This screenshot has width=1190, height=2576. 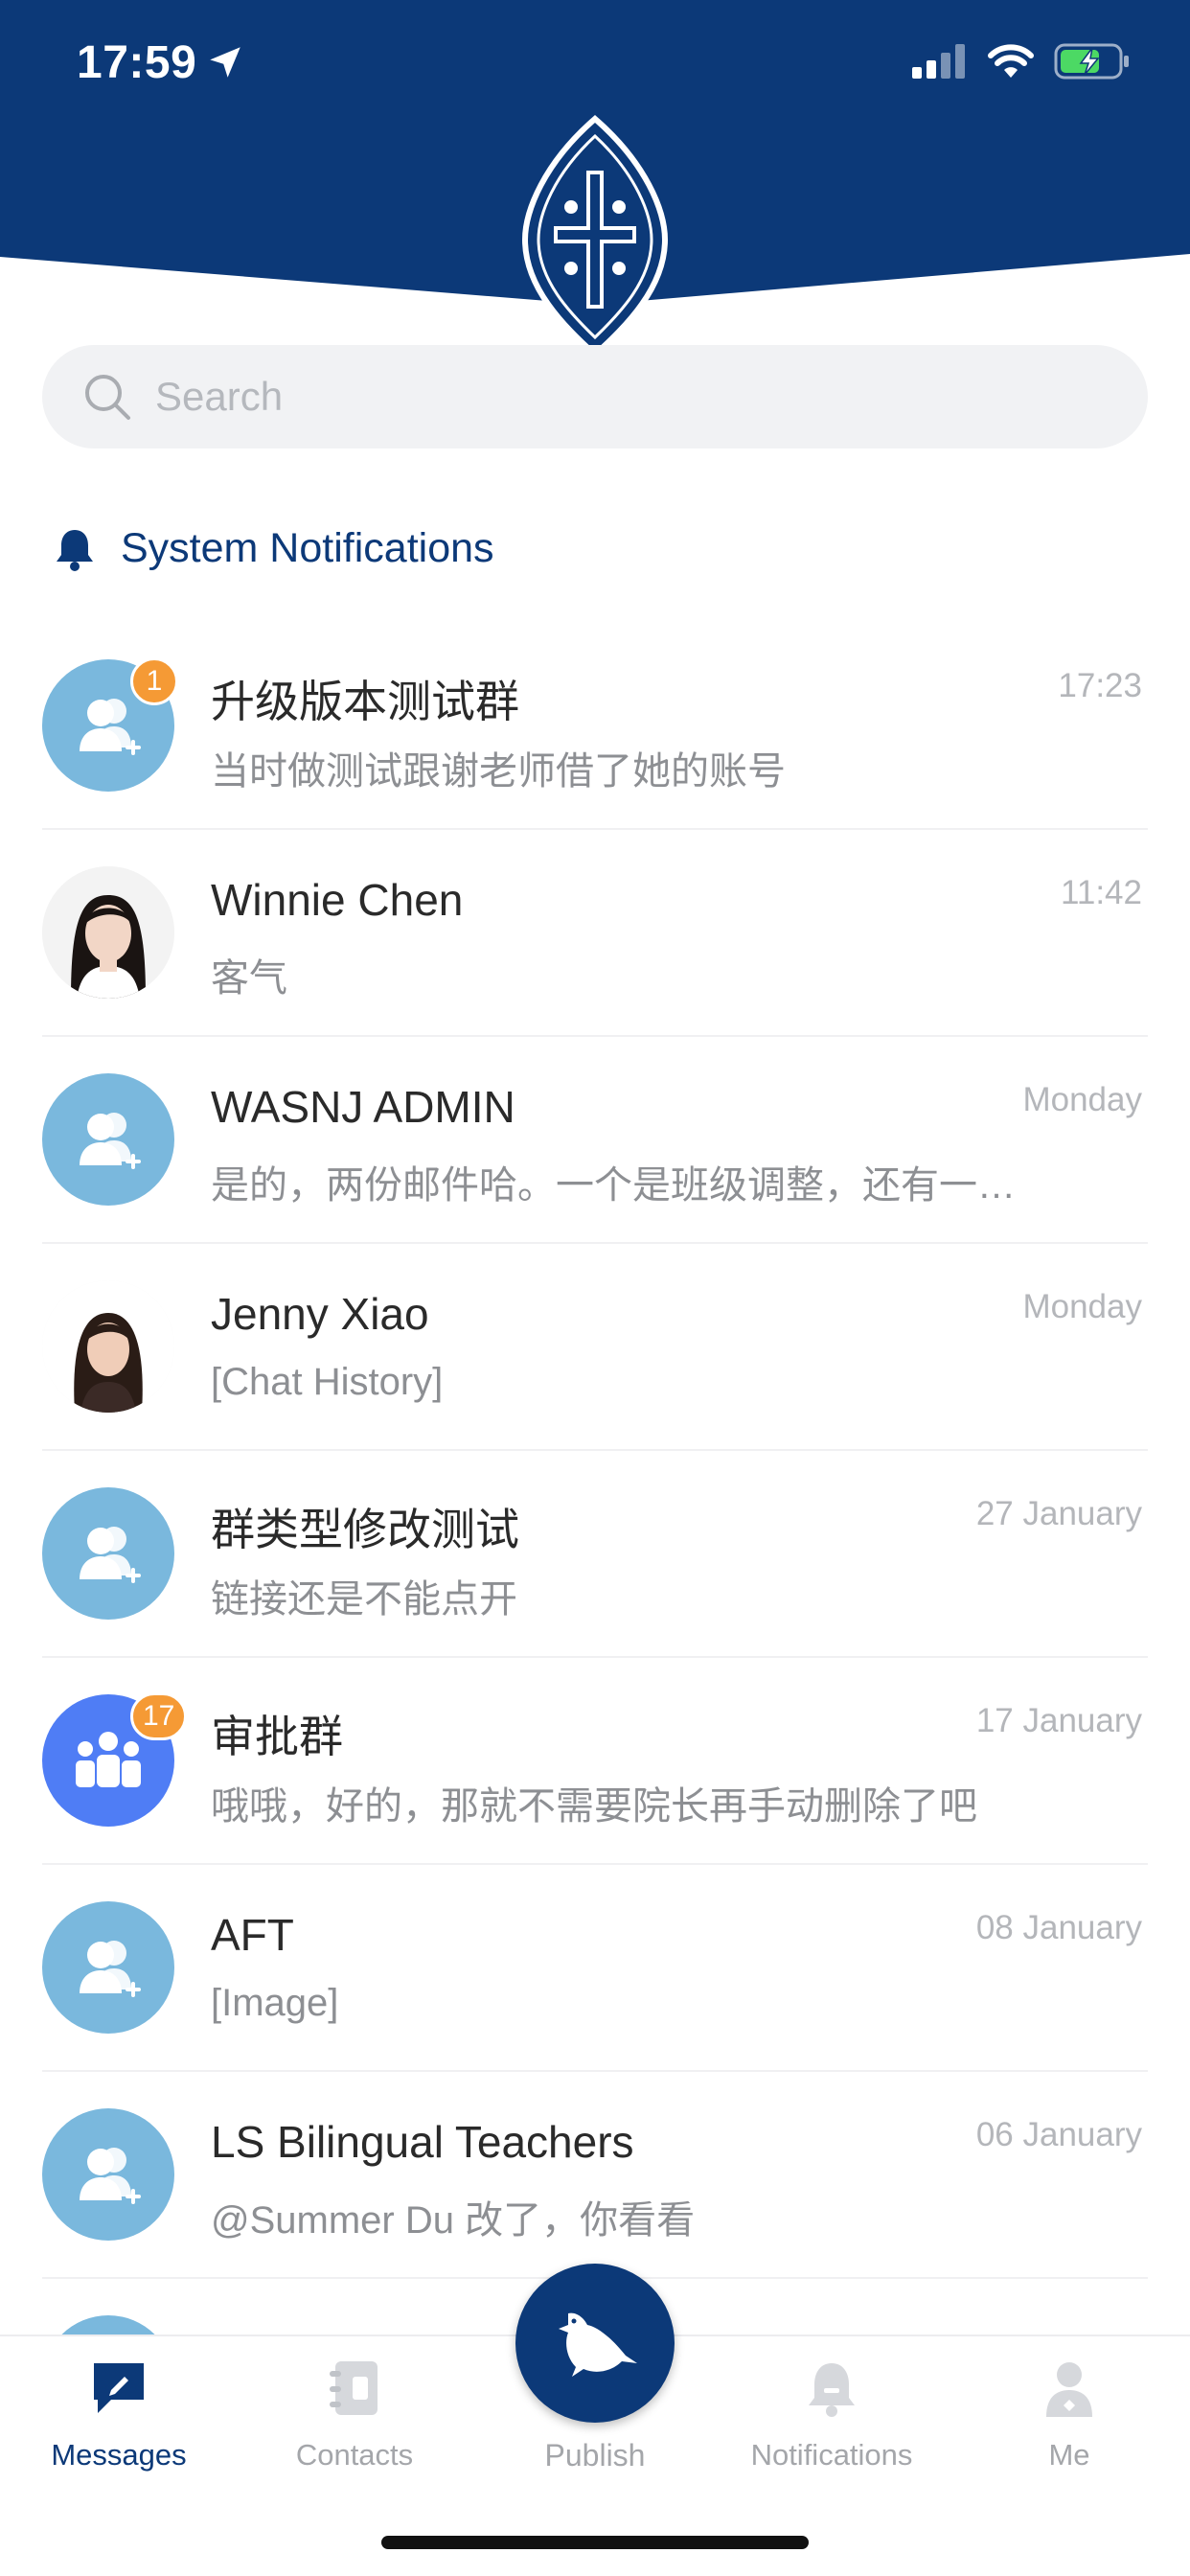 What do you see at coordinates (595, 1347) in the screenshot?
I see `chat-row: Jenny Xiao [Chat History] Monday` at bounding box center [595, 1347].